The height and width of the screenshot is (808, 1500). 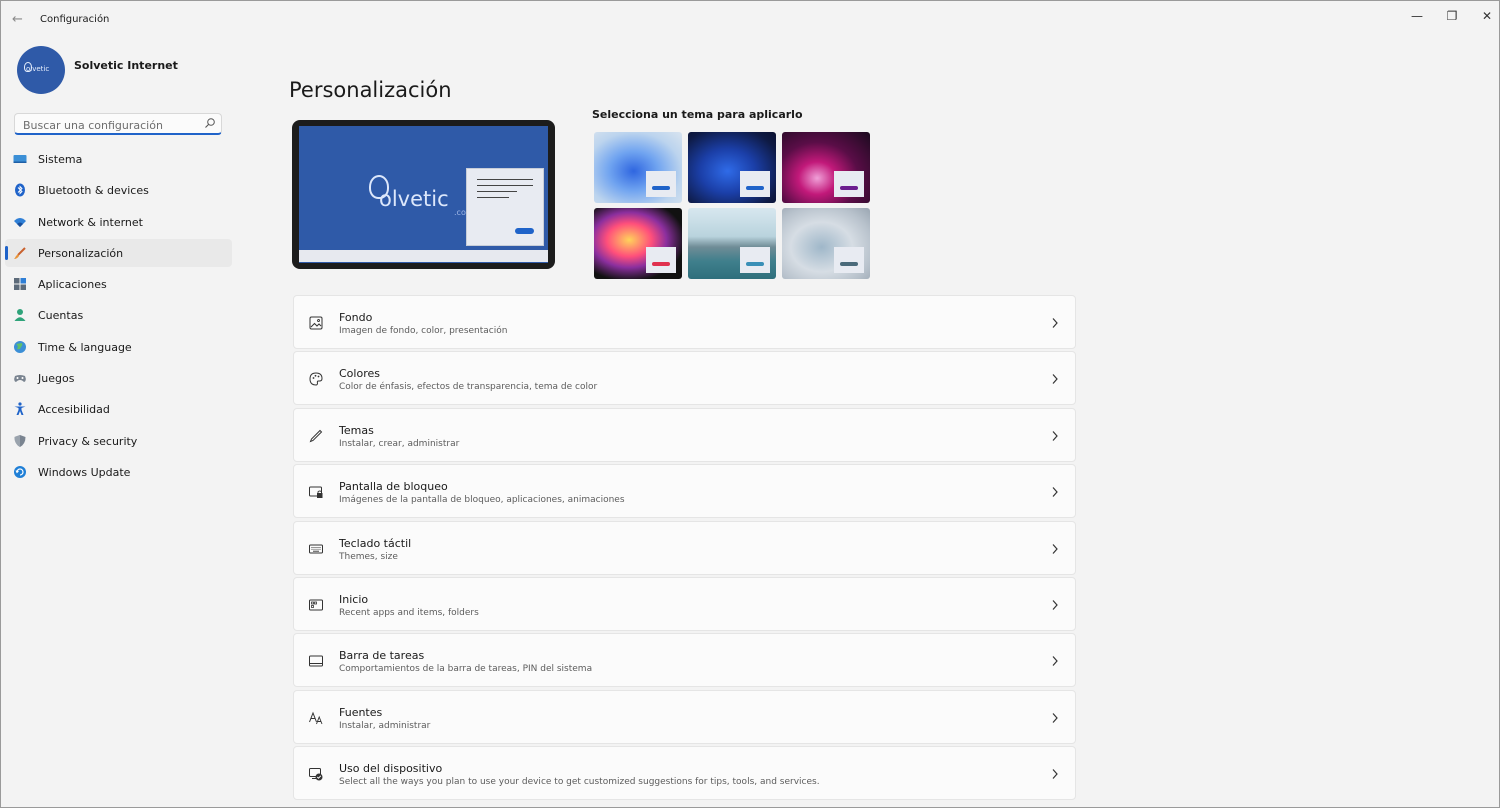 I want to click on sidebar-item-network: Network & internet, so click(x=118, y=222).